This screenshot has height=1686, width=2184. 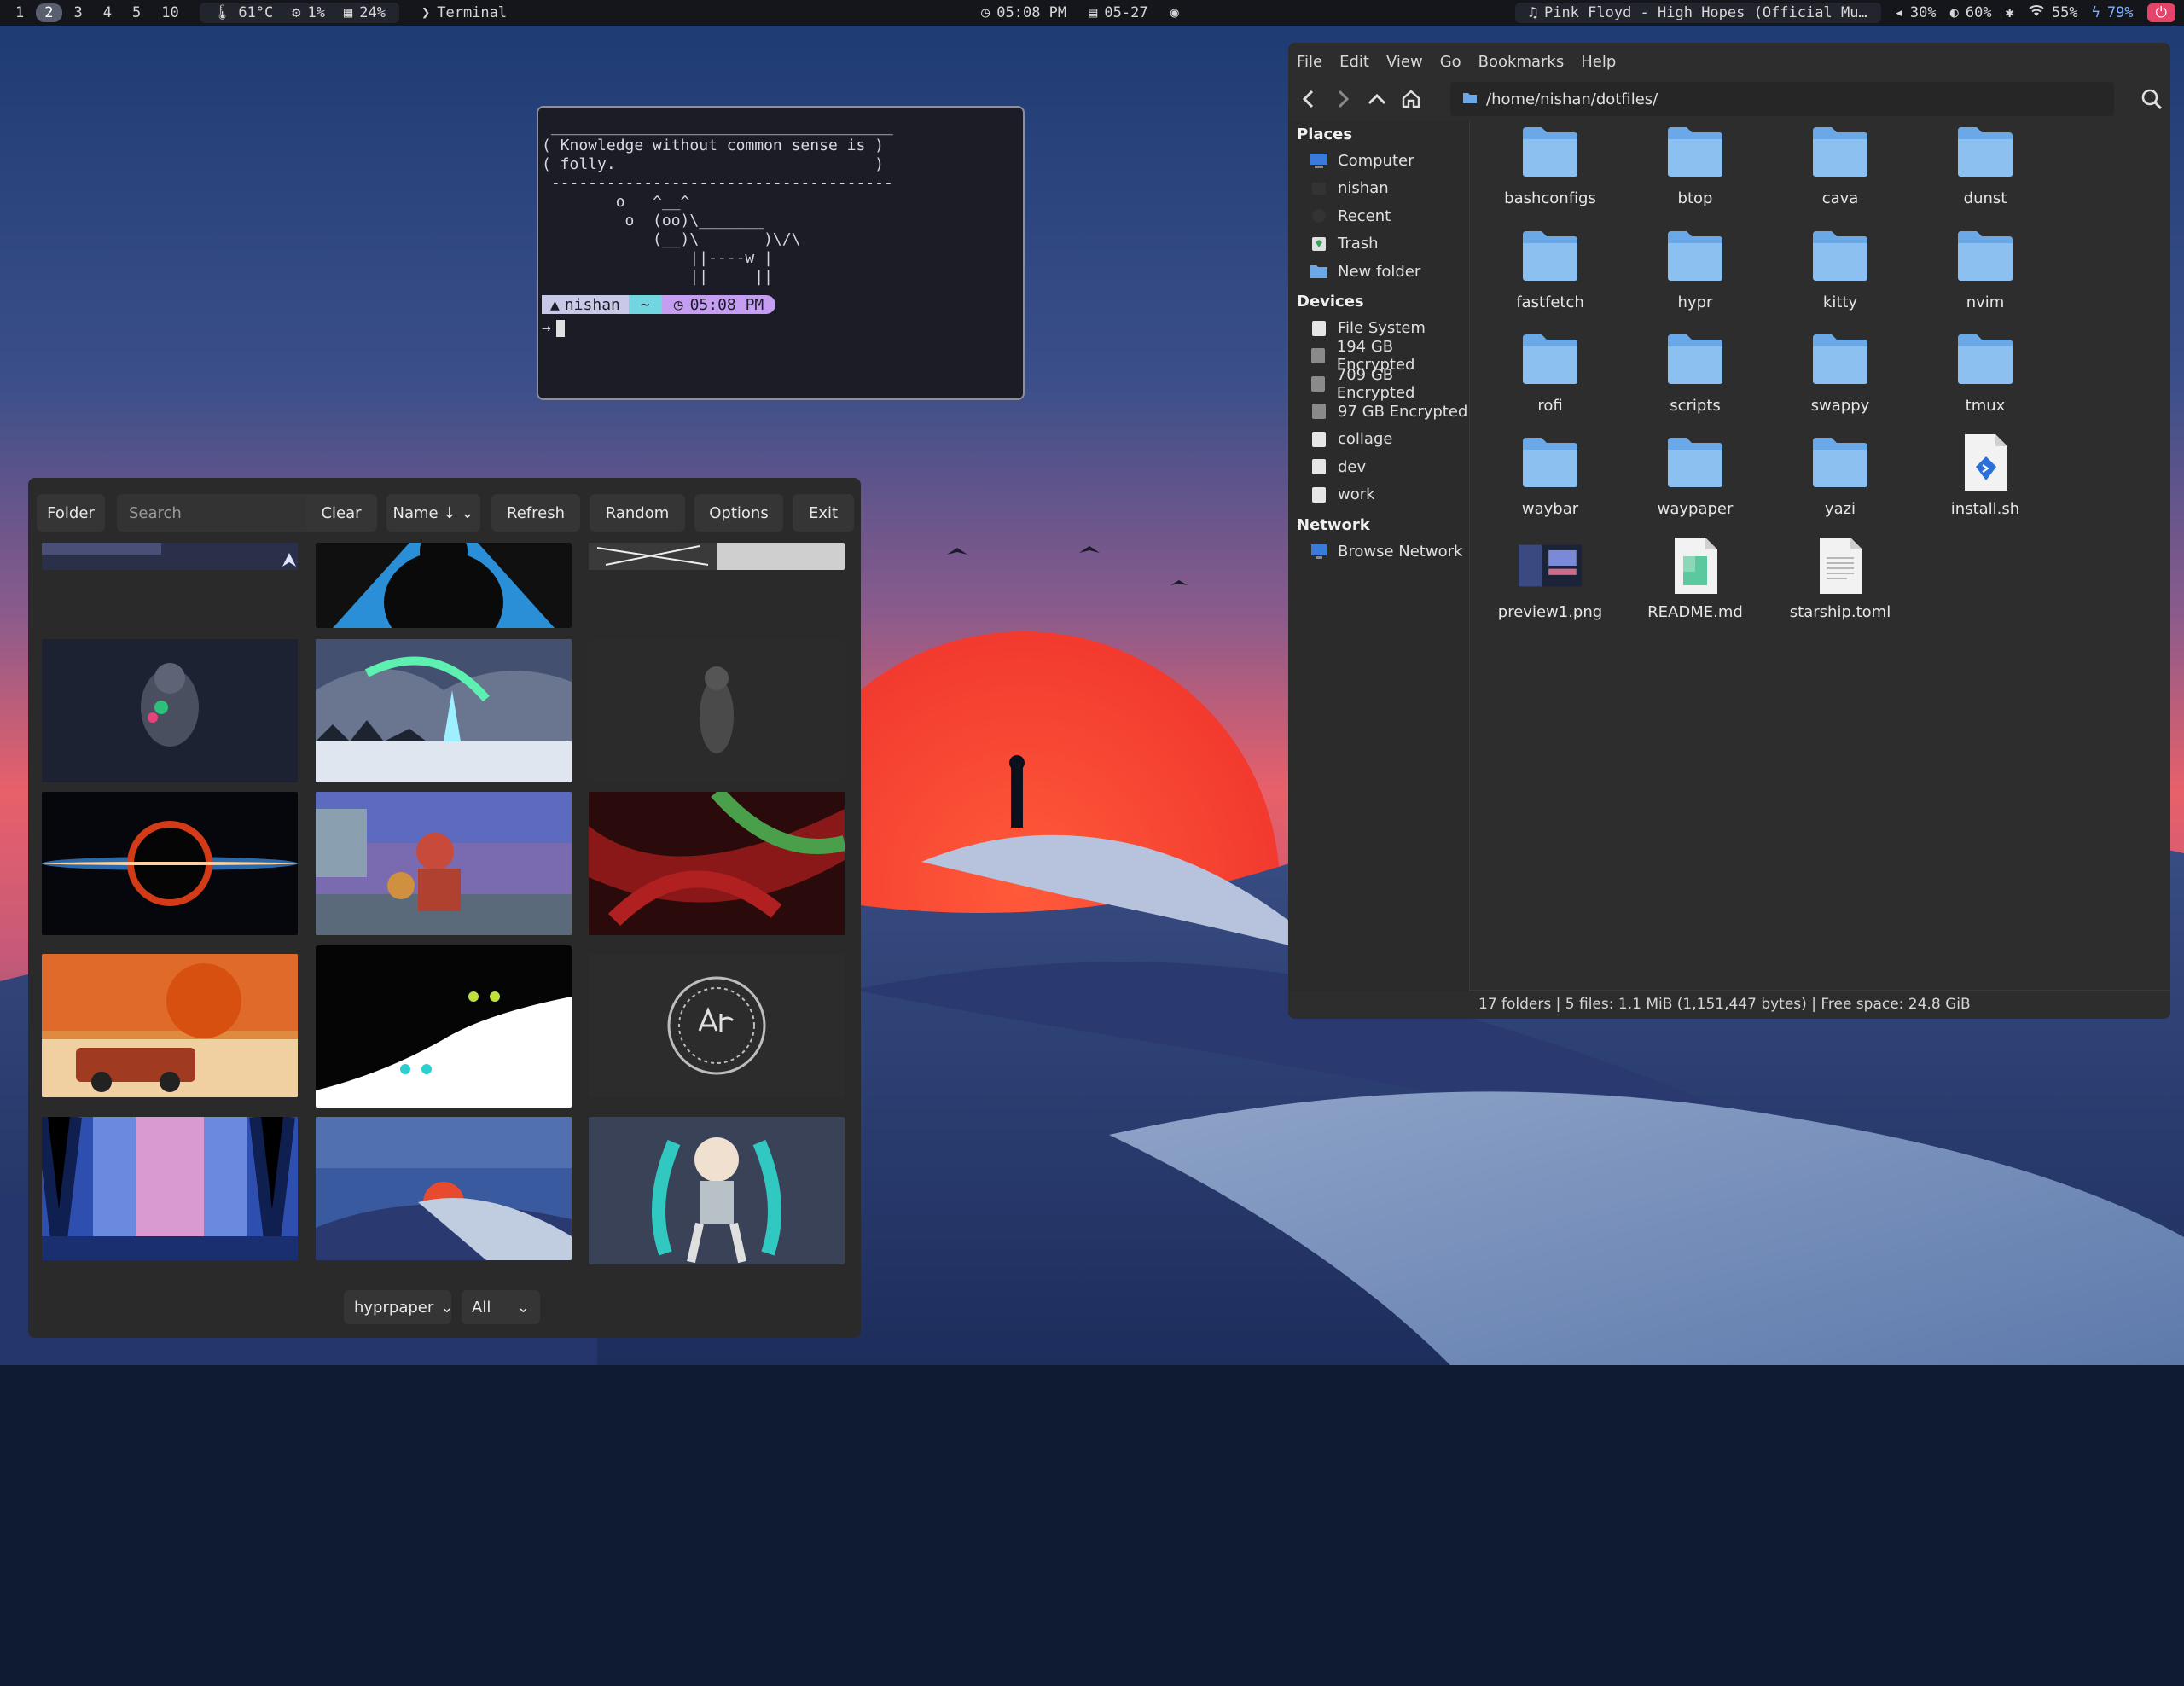 I want to click on sidebar-item-recent: Recent, so click(x=1378, y=216).